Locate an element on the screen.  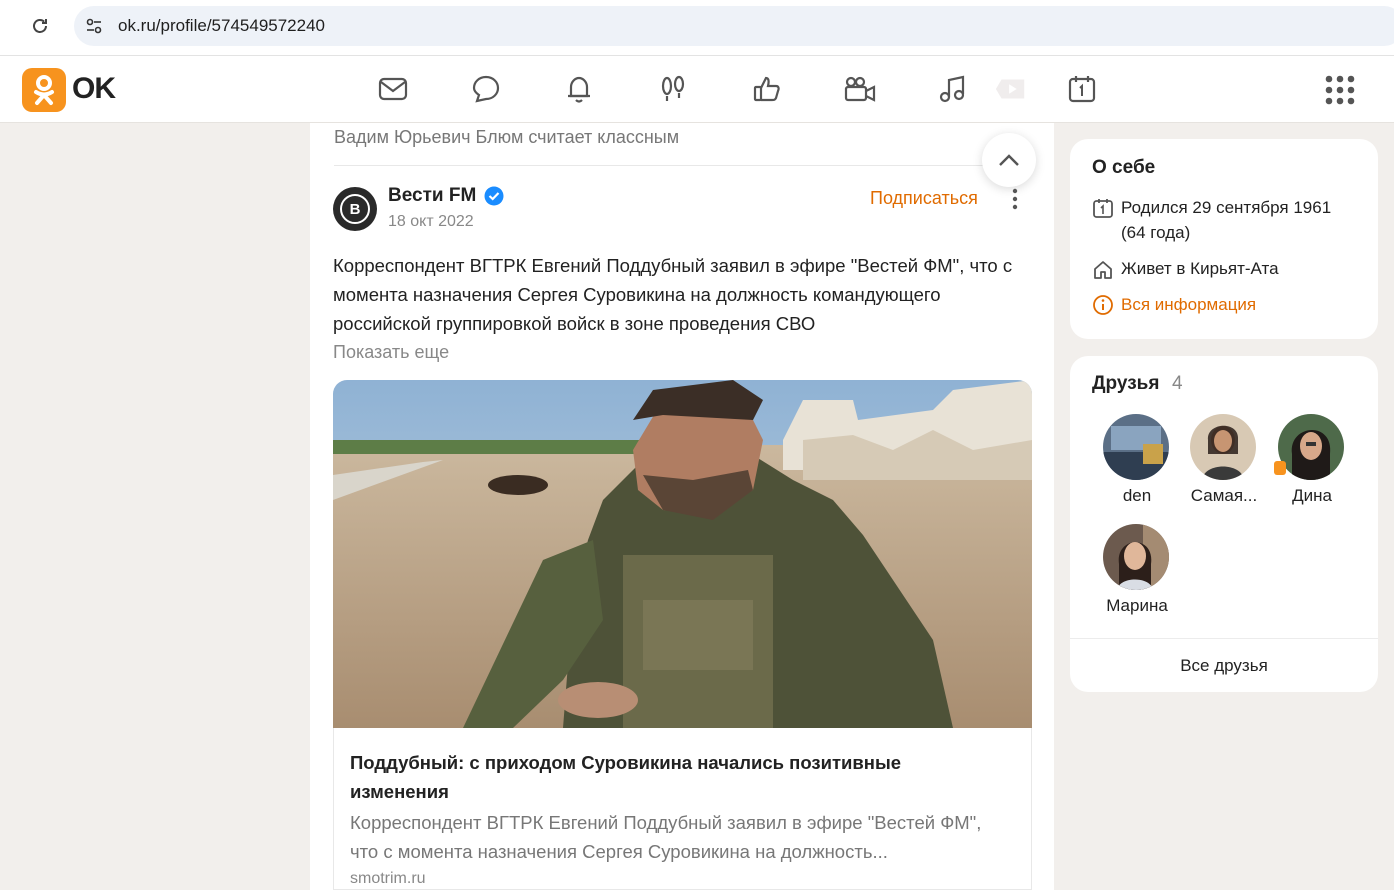
avatar-initial: В is located at coordinates (355, 209).